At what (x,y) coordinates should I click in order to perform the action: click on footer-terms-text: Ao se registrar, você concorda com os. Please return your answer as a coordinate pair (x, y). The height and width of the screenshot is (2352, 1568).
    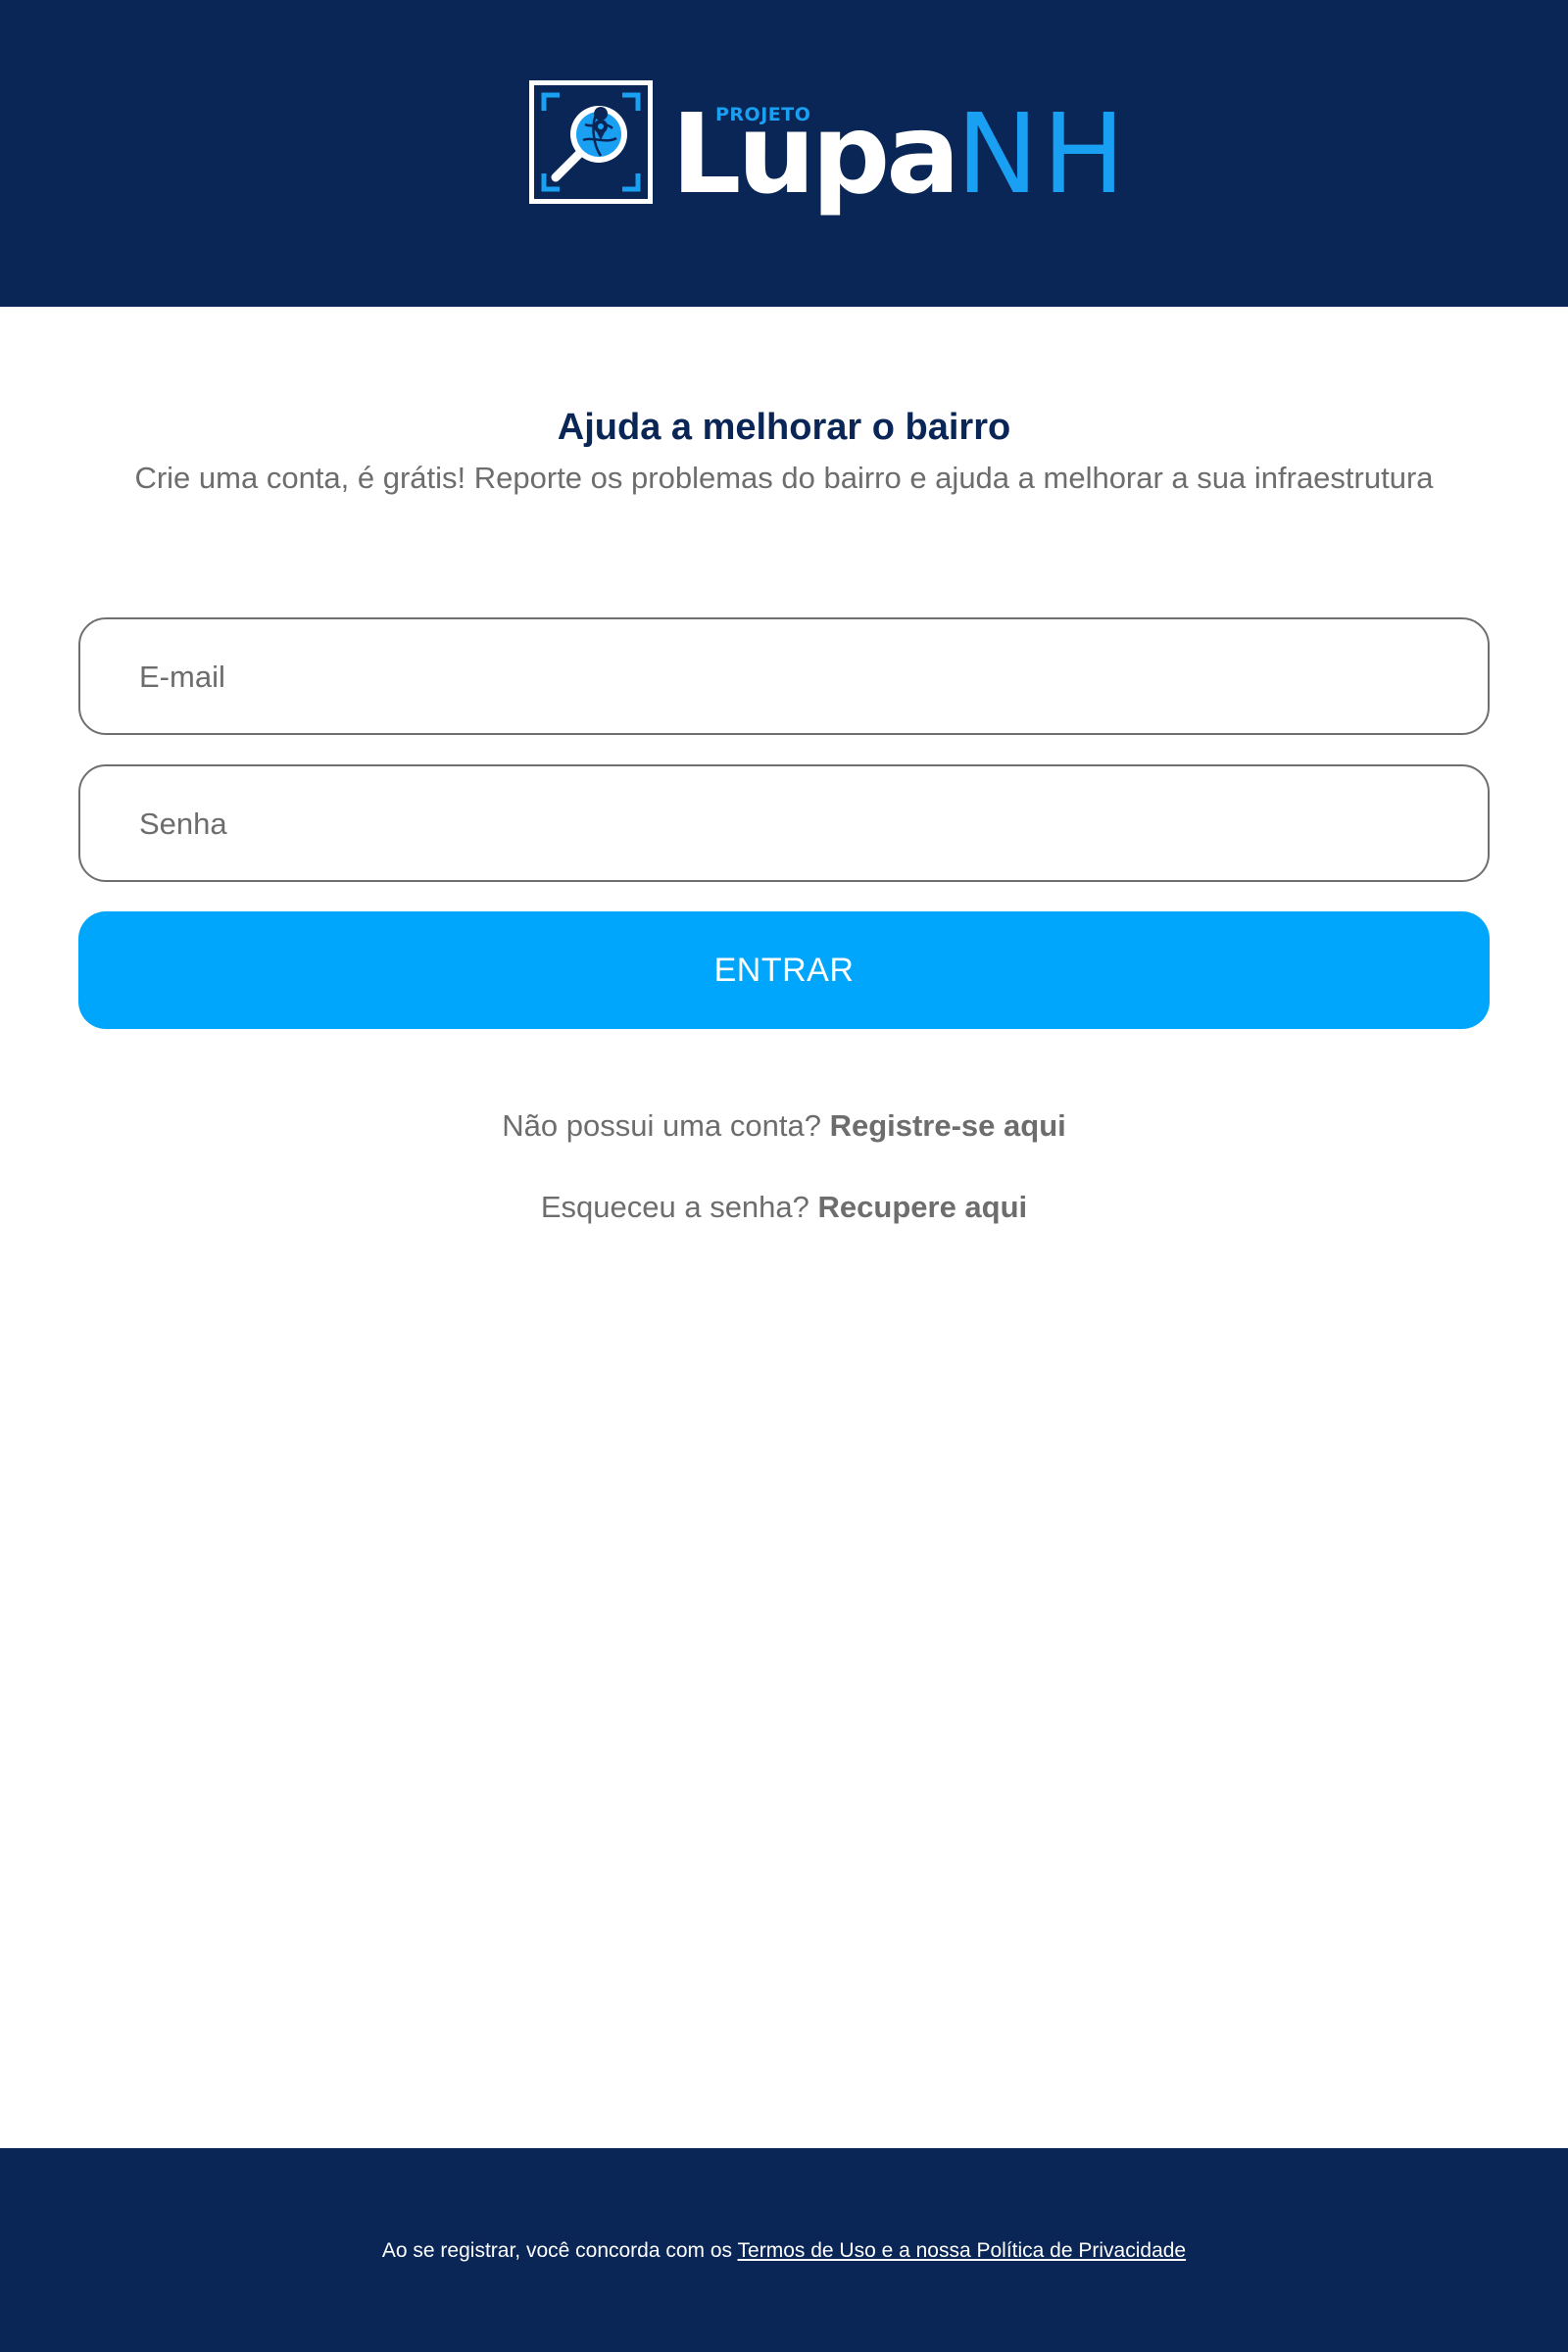
    Looking at the image, I should click on (557, 2250).